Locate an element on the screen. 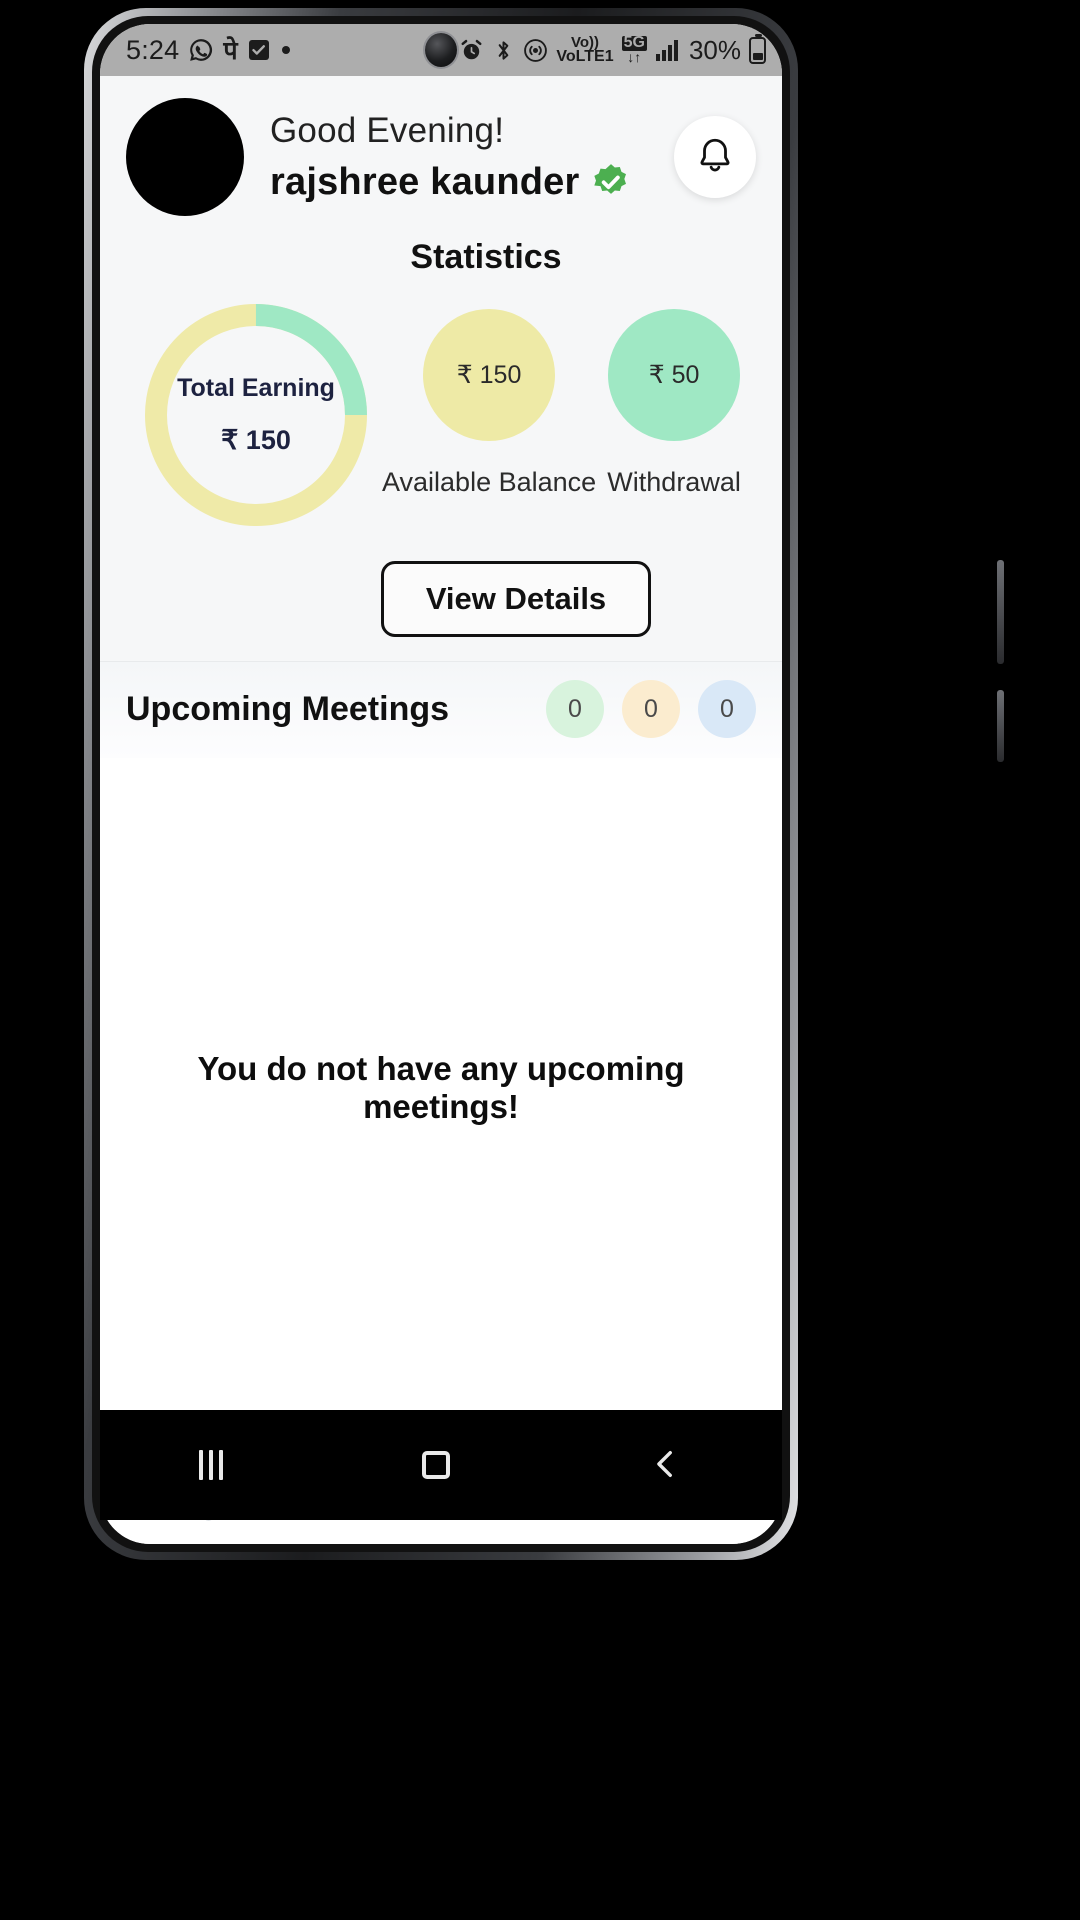 Image resolution: width=1080 pixels, height=1920 pixels. statistics-title: Statistics is located at coordinates (486, 257).